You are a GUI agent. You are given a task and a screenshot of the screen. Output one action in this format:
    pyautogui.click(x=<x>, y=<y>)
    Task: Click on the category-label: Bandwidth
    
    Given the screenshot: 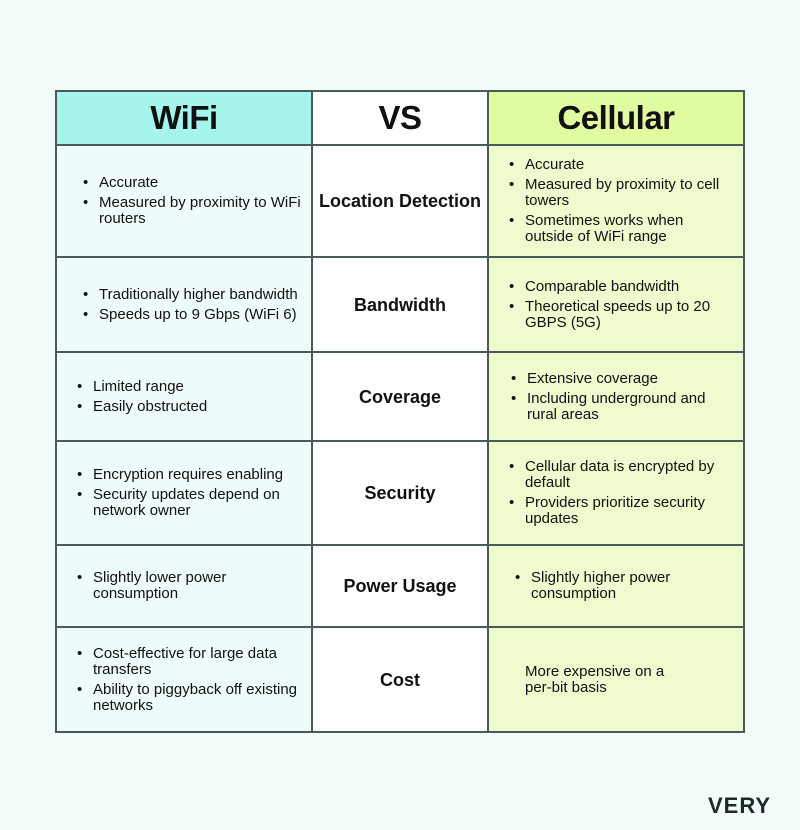 What is the action you would take?
    pyautogui.click(x=400, y=304)
    